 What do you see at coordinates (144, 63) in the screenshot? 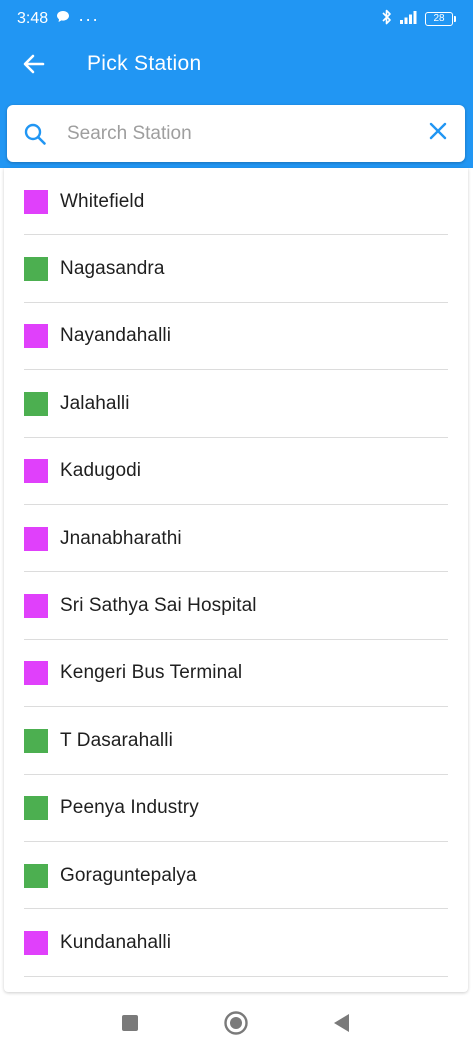
I see `page-title: Pick Station` at bounding box center [144, 63].